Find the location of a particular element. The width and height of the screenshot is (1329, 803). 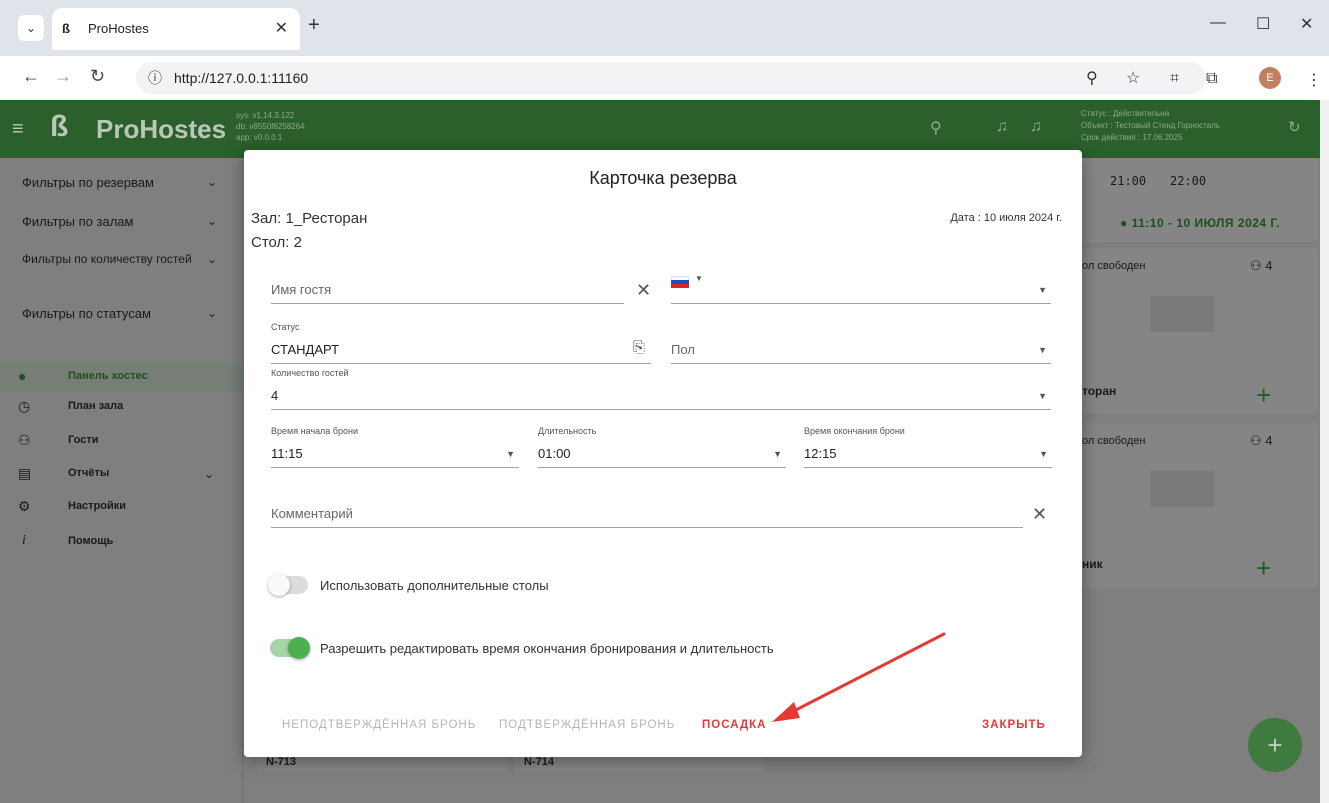

close-window-icon: ✕ is located at coordinates (1306, 24).